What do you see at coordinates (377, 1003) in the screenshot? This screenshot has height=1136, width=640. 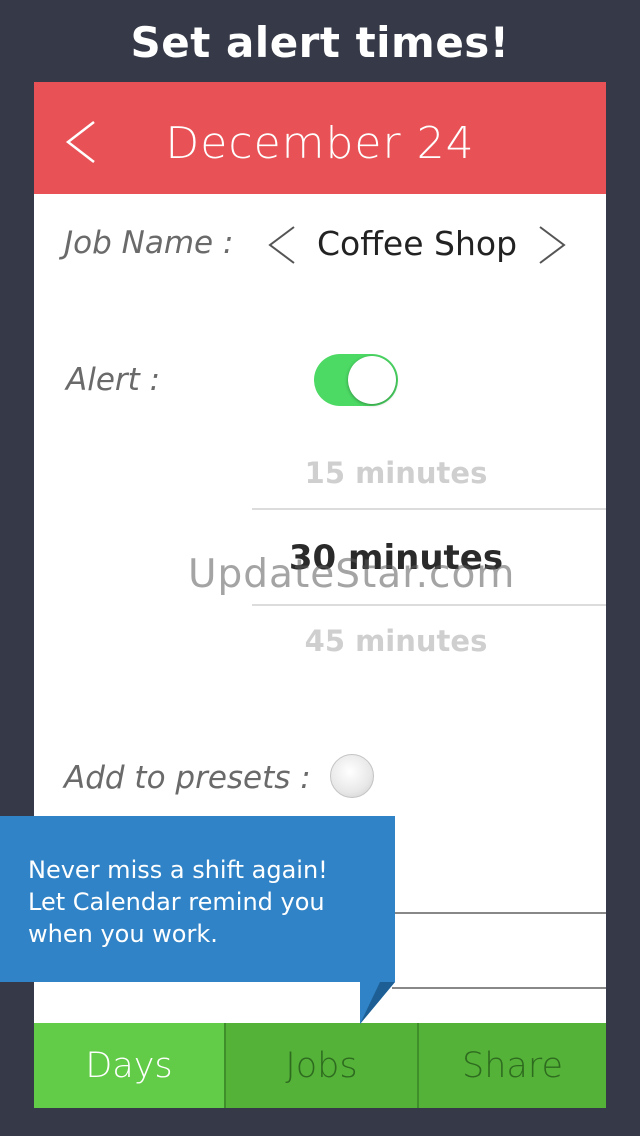 I see `tooltip-fold` at bounding box center [377, 1003].